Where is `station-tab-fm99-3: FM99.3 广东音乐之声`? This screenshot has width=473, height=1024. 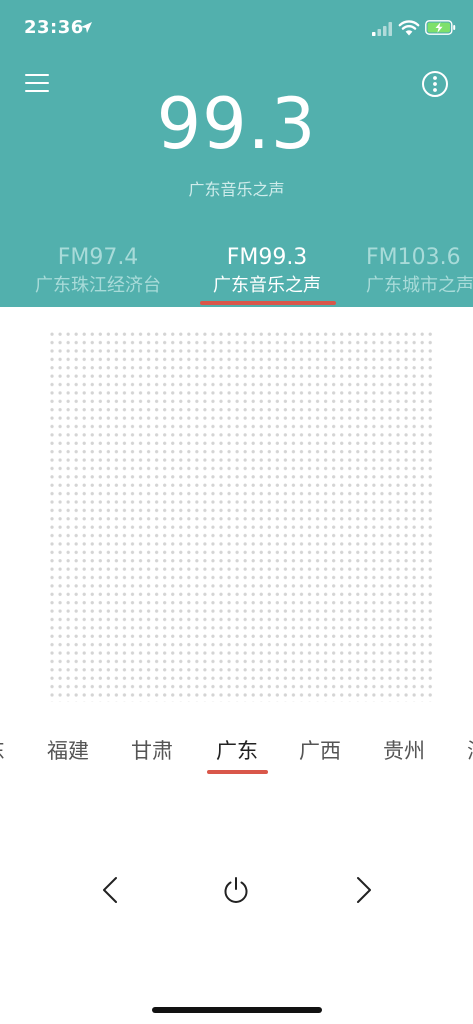 station-tab-fm99-3: FM99.3 广东音乐之声 is located at coordinates (267, 271).